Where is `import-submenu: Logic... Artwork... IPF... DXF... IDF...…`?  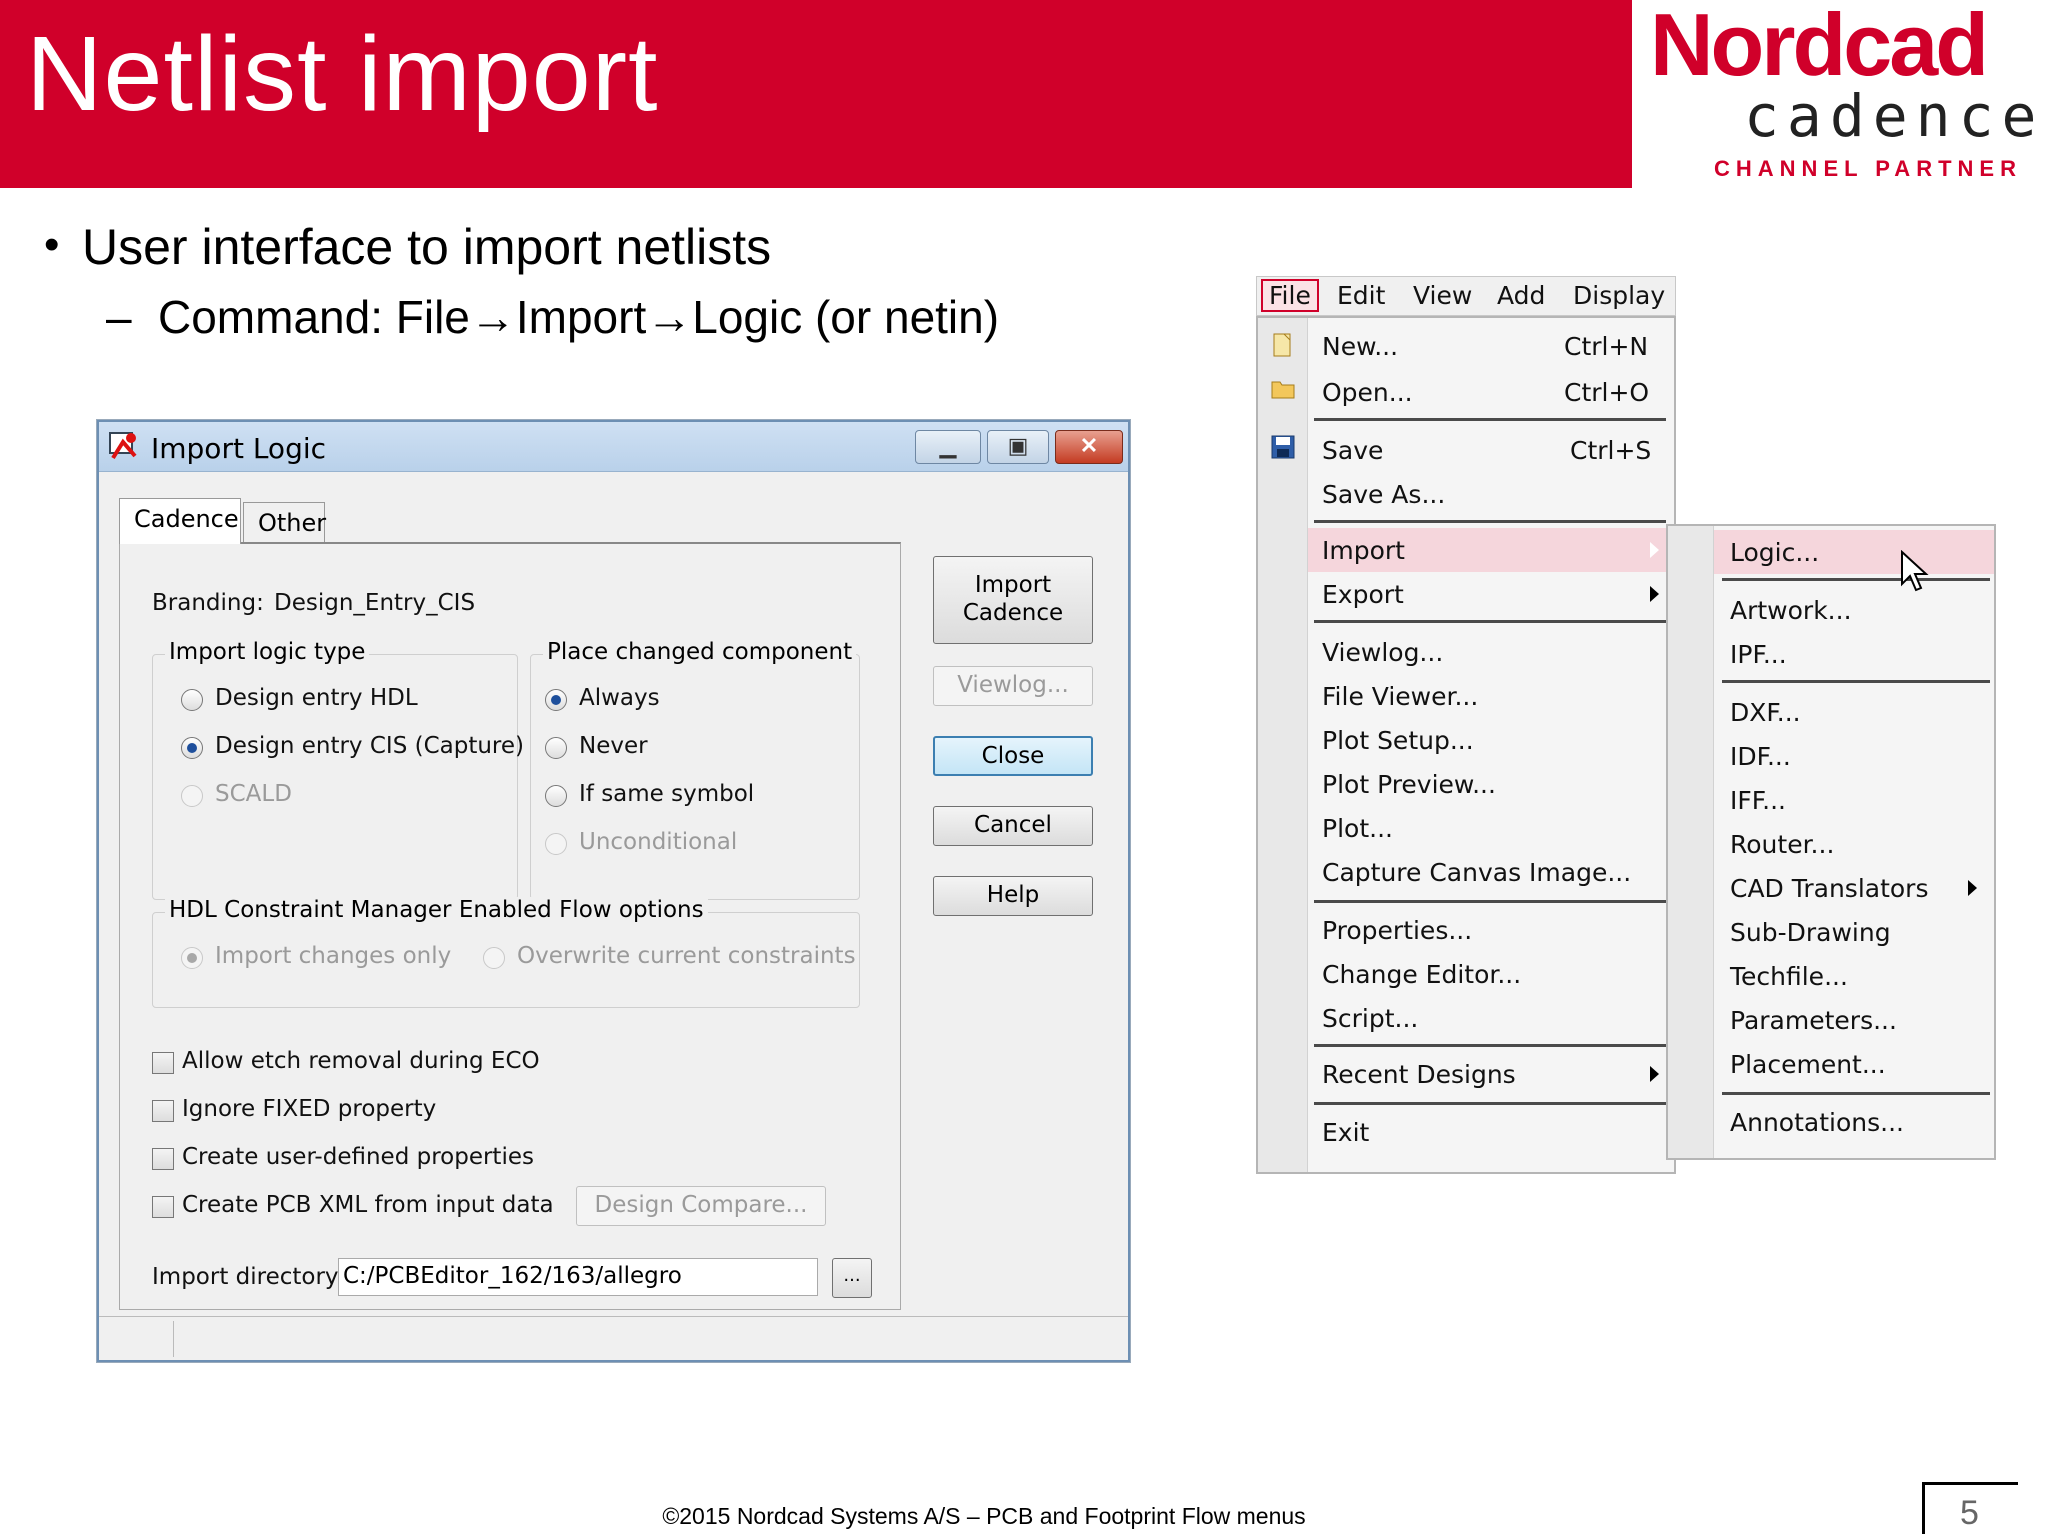
import-submenu: Logic... Artwork... IPF... DXF... IDF...… is located at coordinates (1831, 842).